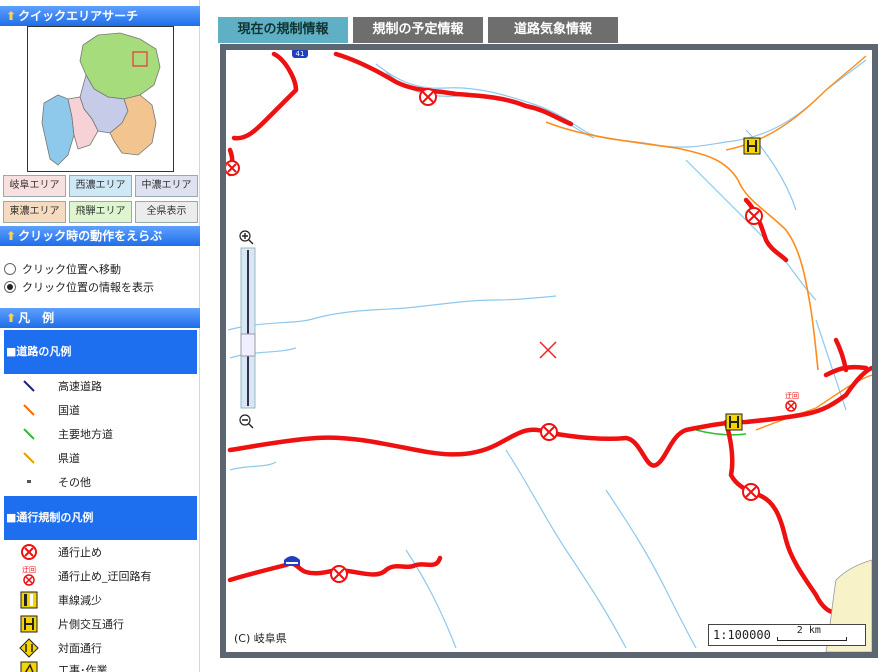 This screenshot has height=672, width=896. Describe the element at coordinates (100, 236) in the screenshot. I see `click-action-header: ⬆ クリック時の動作をえらぶ` at that location.